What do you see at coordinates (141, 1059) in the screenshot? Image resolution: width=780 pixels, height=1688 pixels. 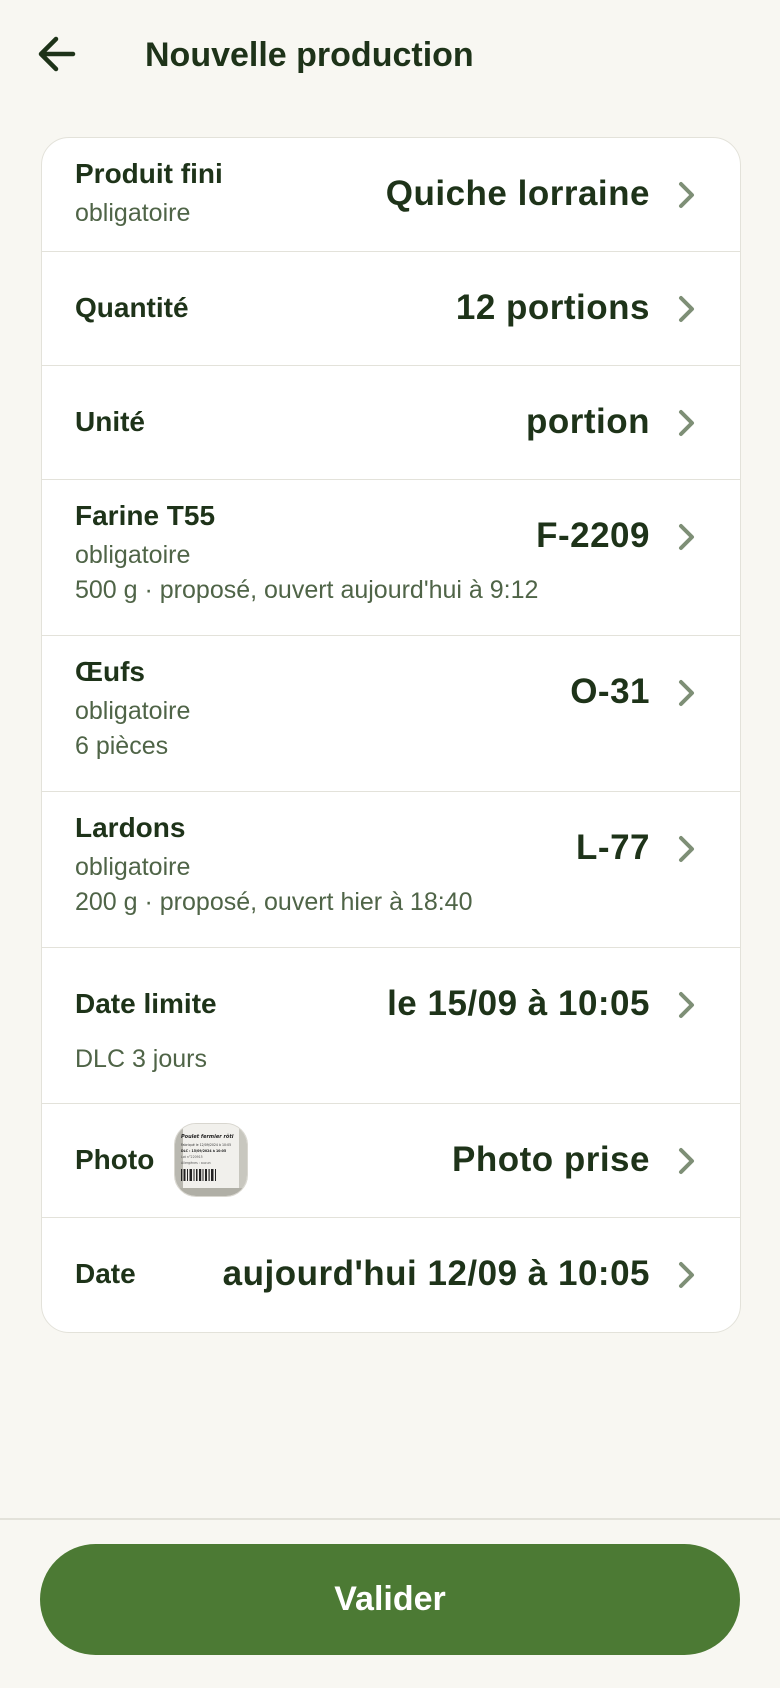 I see `dlc-hint: DLC 3 jours` at bounding box center [141, 1059].